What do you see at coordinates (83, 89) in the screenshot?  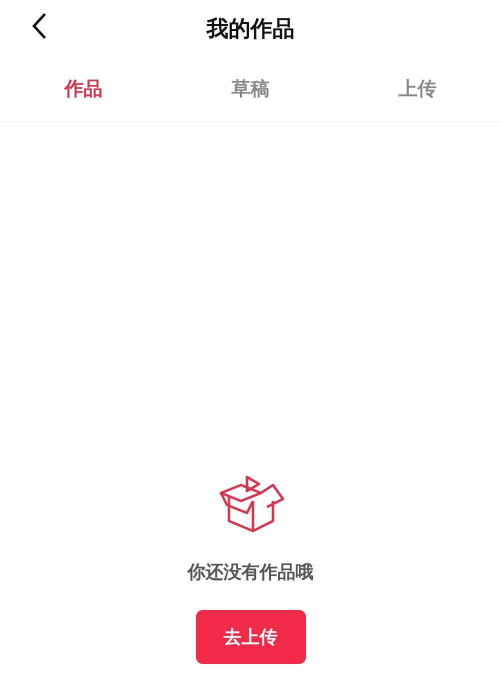 I see `tab: 作品` at bounding box center [83, 89].